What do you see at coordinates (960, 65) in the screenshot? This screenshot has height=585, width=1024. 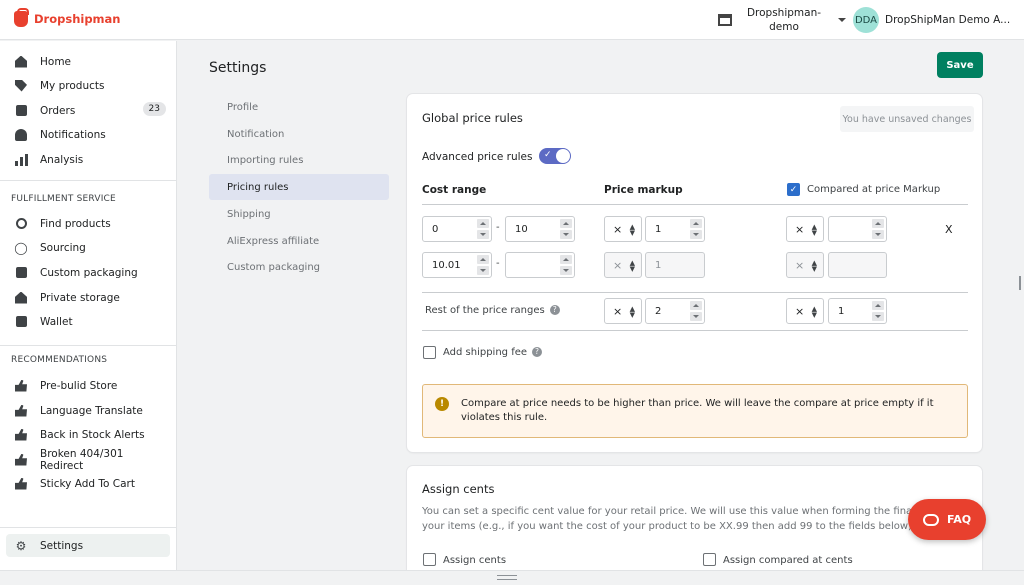 I see `save-button: Save` at bounding box center [960, 65].